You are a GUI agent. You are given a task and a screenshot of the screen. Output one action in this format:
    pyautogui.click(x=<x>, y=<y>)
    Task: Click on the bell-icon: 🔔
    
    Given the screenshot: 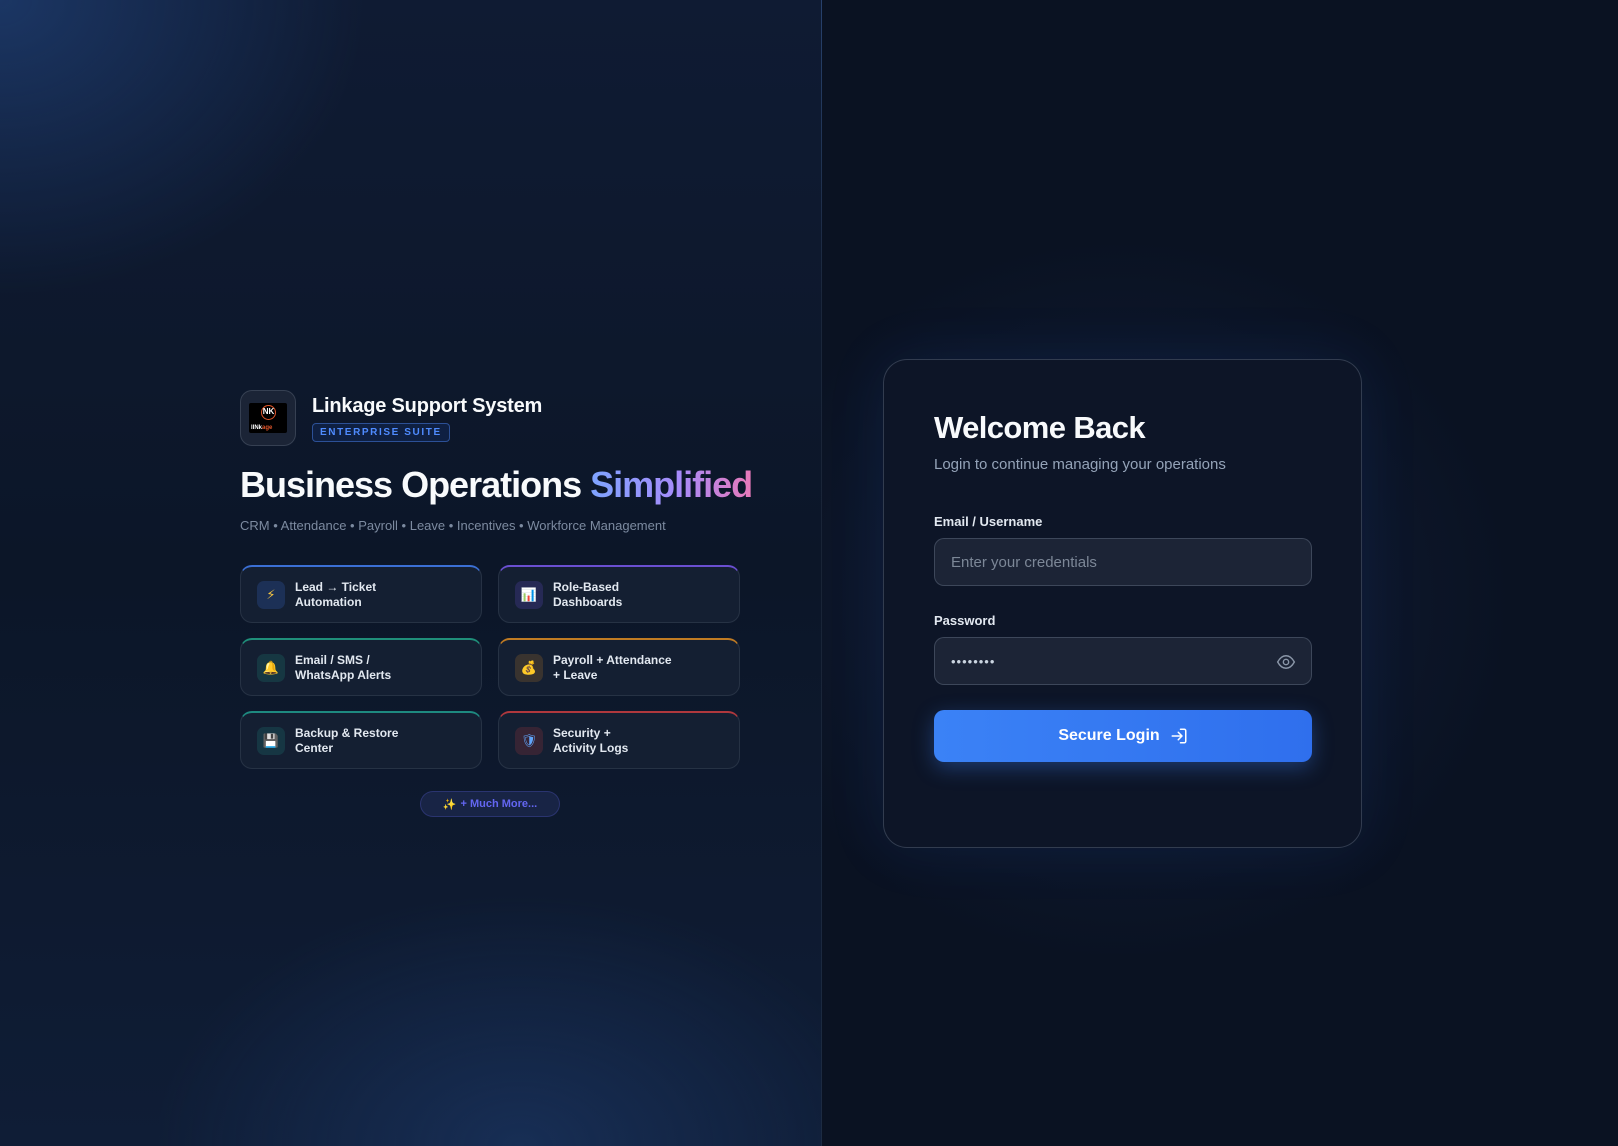 What is the action you would take?
    pyautogui.click(x=271, y=667)
    